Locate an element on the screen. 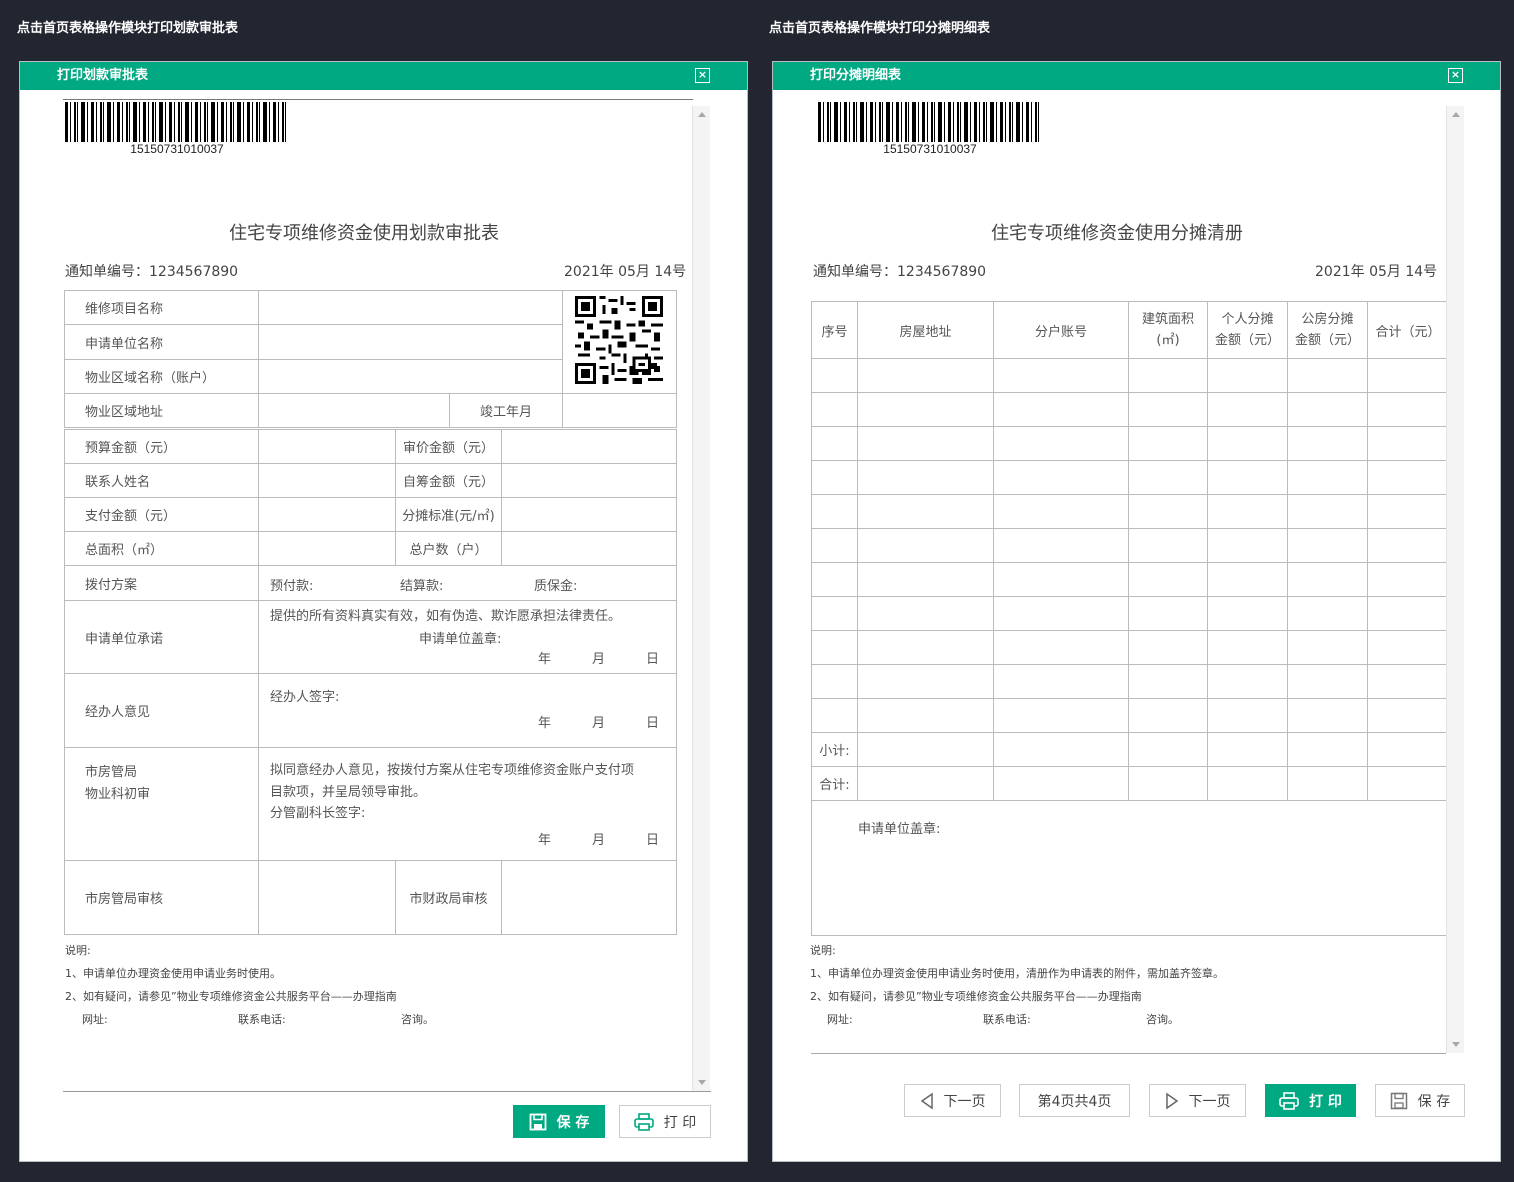  col-public: 公房分摊 金额（元） is located at coordinates (1327, 330).